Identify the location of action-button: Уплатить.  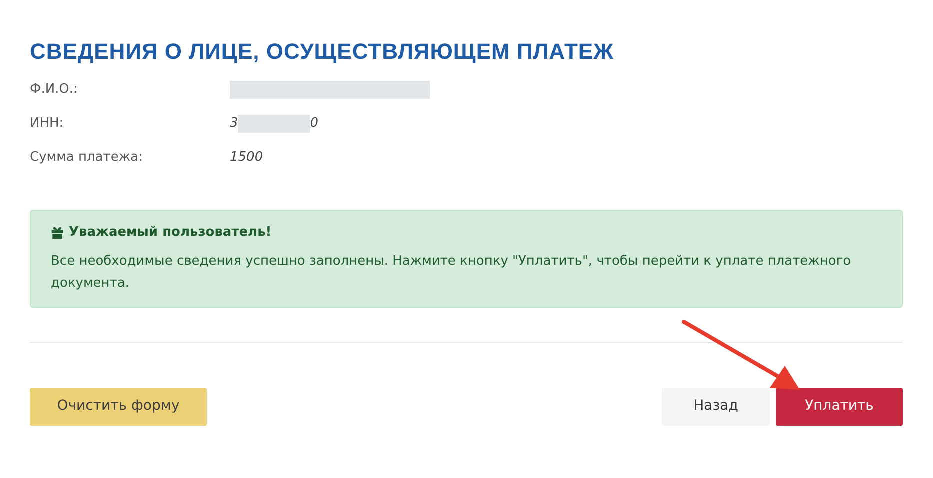
(839, 407).